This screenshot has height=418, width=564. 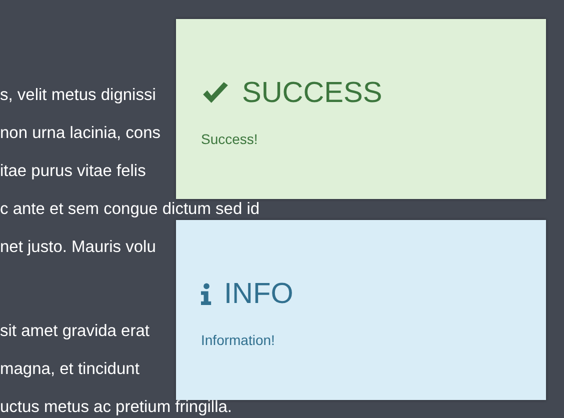 I want to click on body-text-line: itae purus vitae felis, so click(x=73, y=171).